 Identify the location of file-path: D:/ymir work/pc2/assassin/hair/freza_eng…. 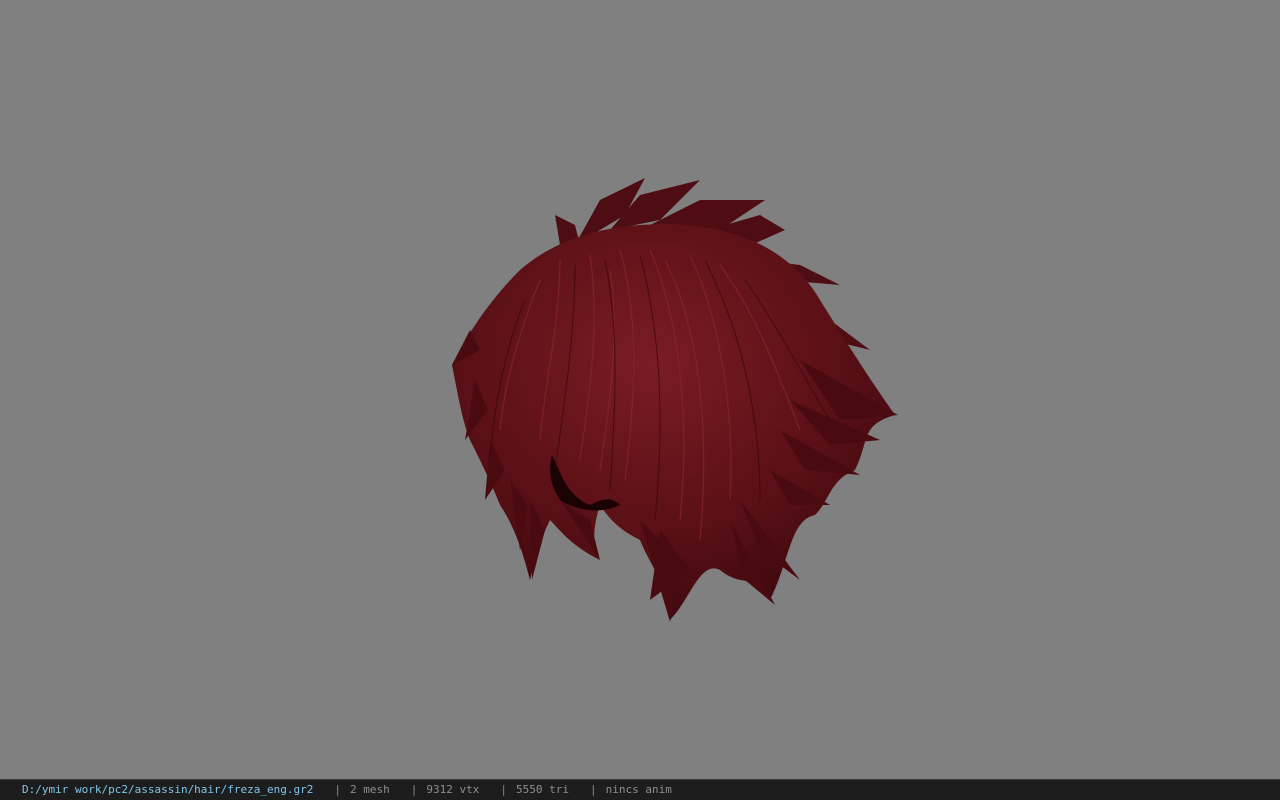
(168, 789).